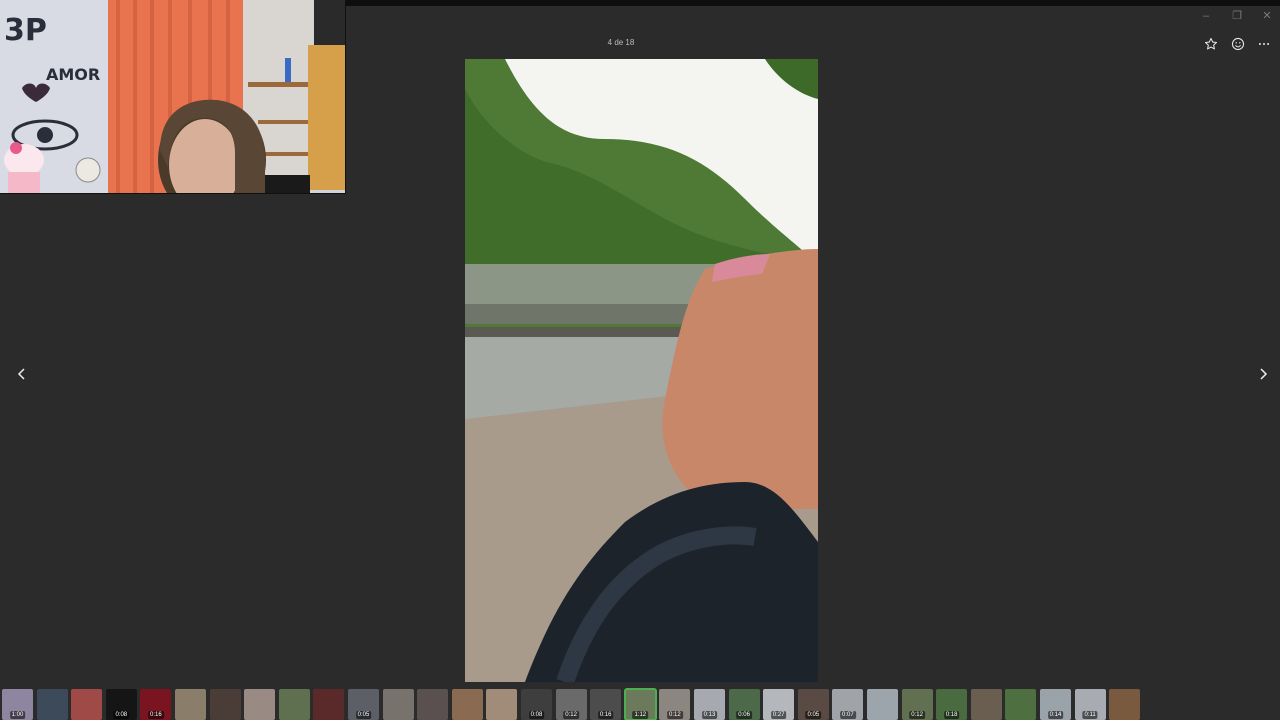  Describe the element at coordinates (1055, 715) in the screenshot. I see `thumb-duration: 0:14` at that location.